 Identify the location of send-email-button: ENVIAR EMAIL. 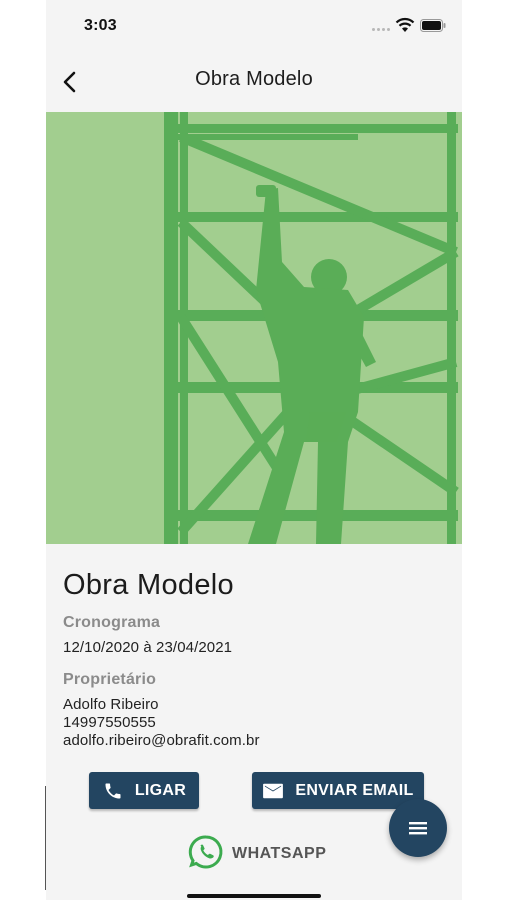
(338, 790).